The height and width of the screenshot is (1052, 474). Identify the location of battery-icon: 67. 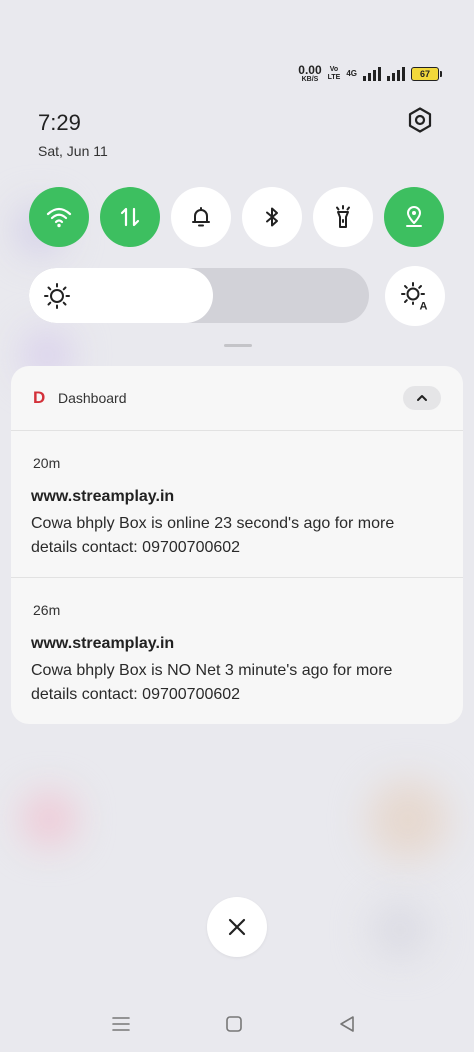
(426, 73).